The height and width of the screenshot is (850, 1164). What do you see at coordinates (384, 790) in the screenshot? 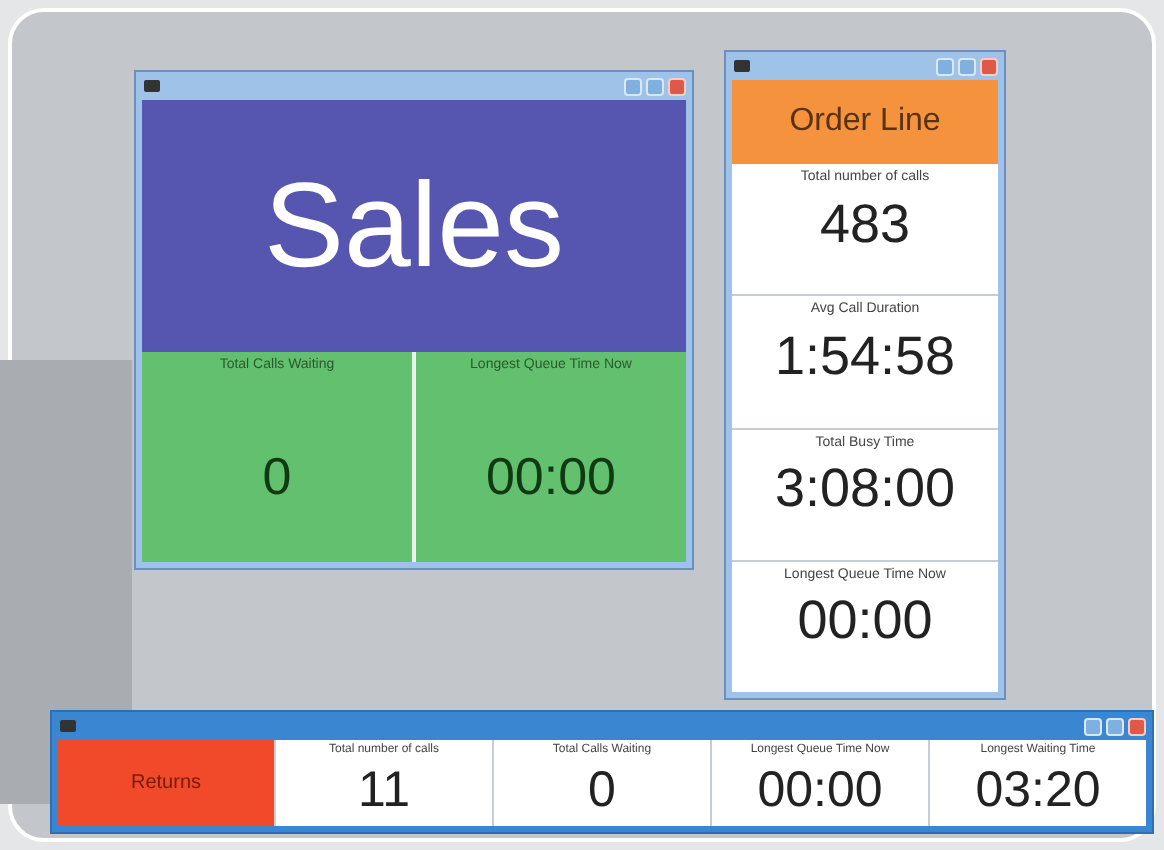
I see `stat-value: 11` at bounding box center [384, 790].